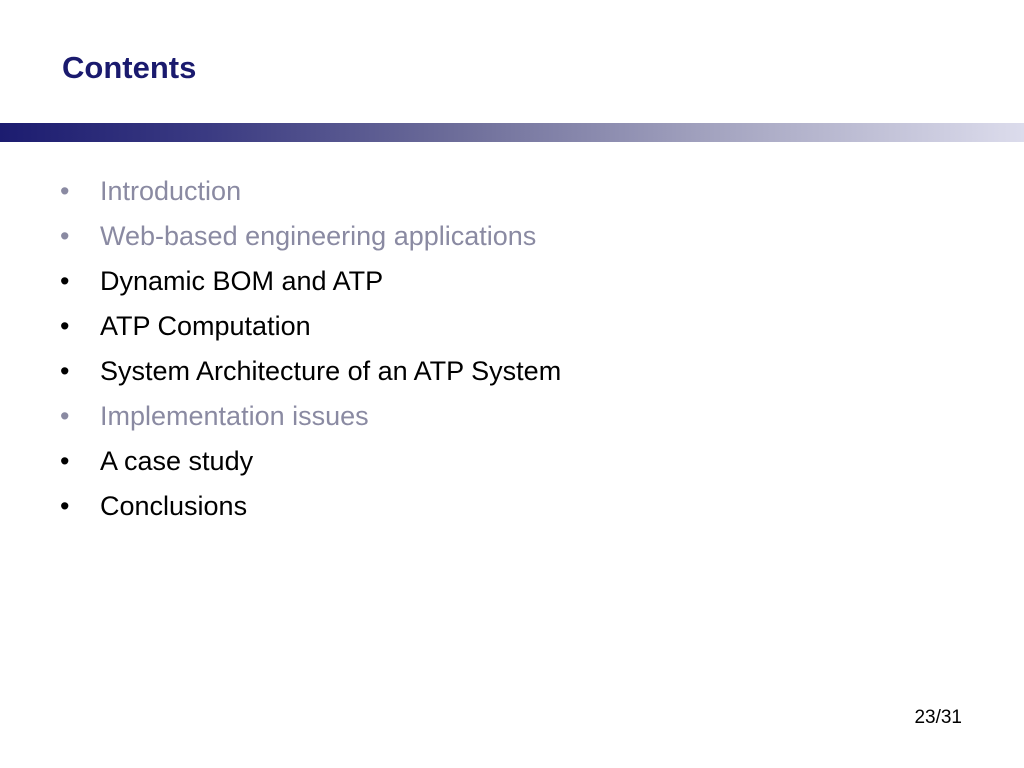 This screenshot has width=1024, height=768. Describe the element at coordinates (177, 461) in the screenshot. I see `list-item-label: A case study` at that location.